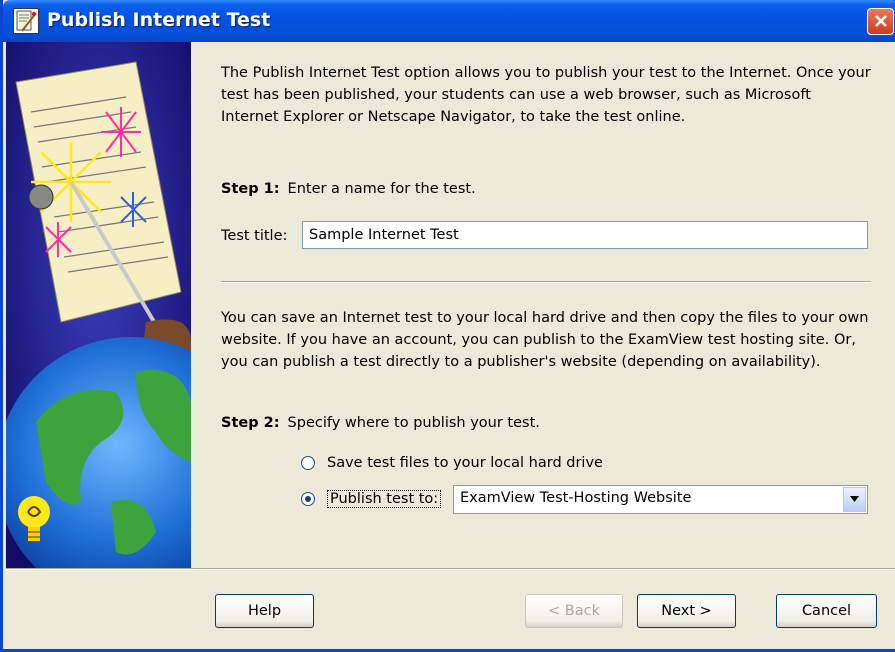 The image size is (895, 652). I want to click on option-save-local: Save test files to your local hard drive, so click(452, 463).